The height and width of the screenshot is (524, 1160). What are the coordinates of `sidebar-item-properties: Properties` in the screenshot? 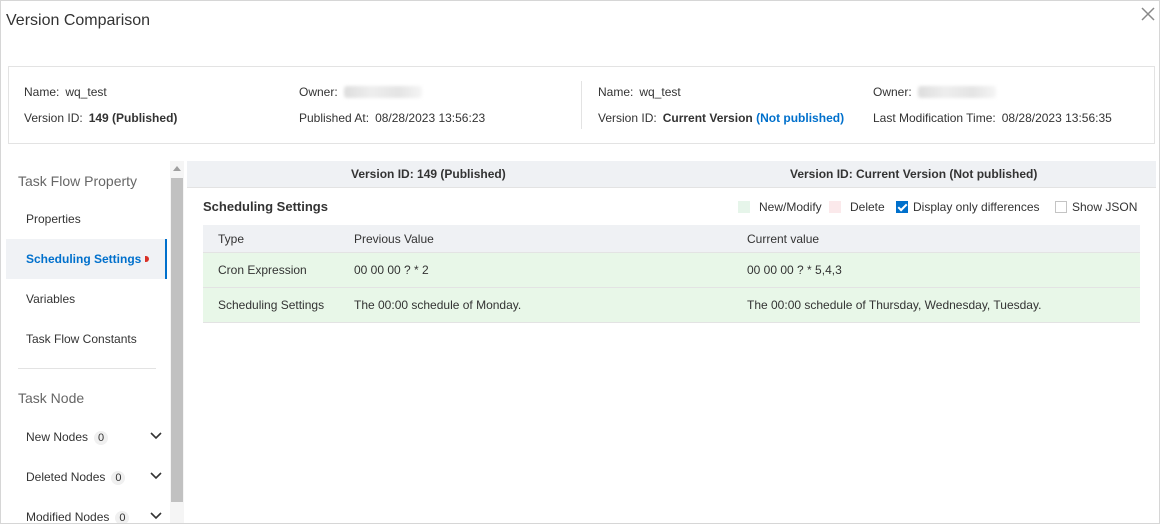 It's located at (86, 219).